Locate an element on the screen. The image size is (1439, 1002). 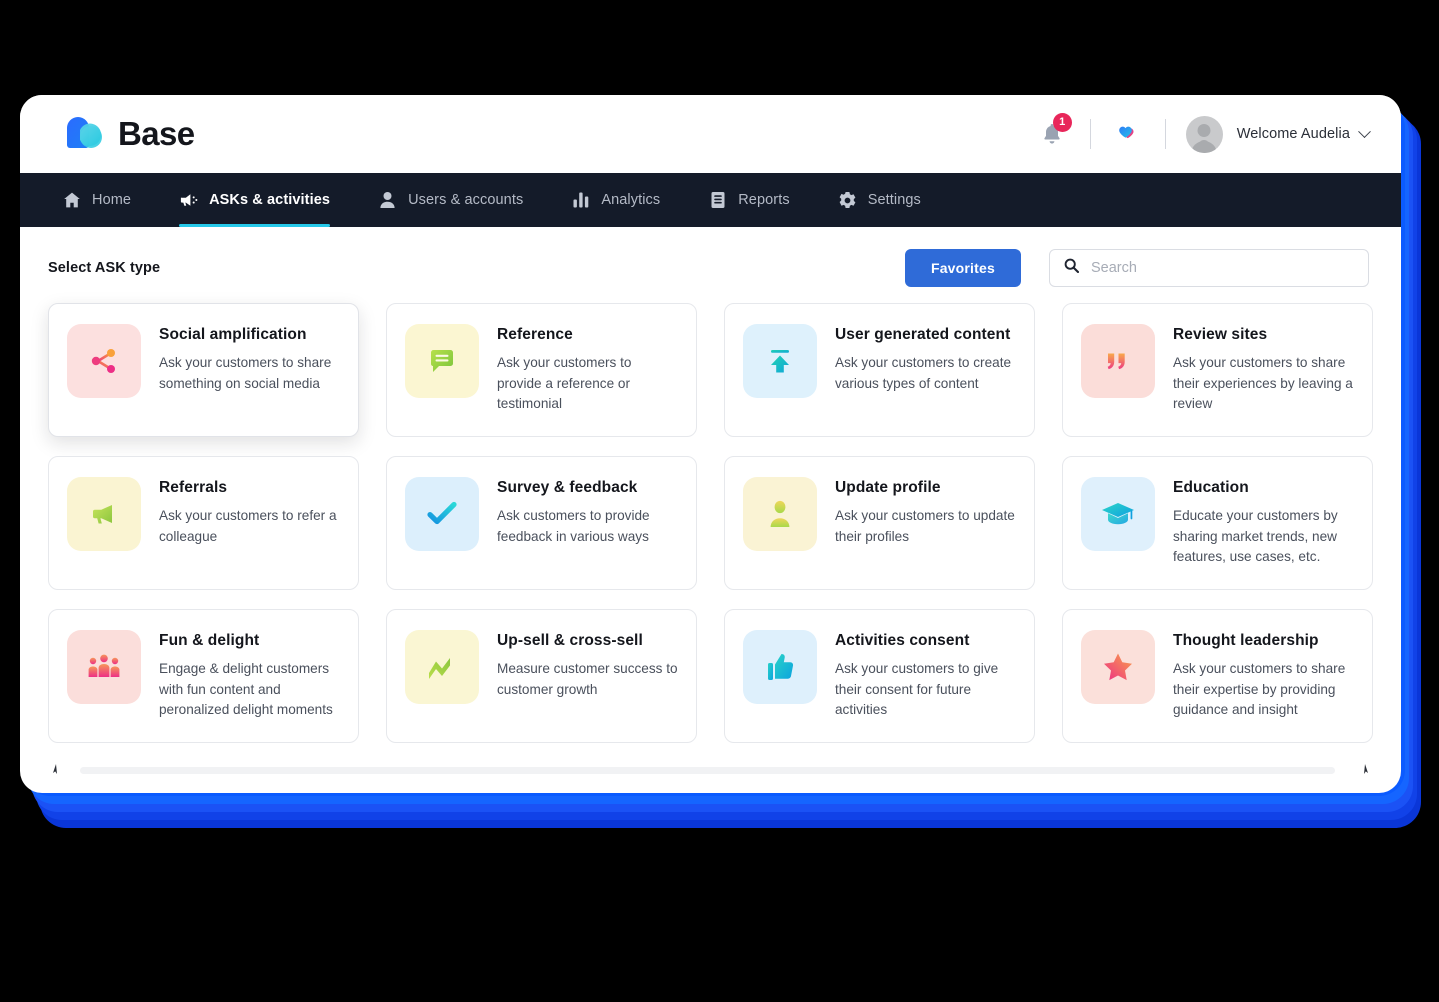
avatar is located at coordinates (1204, 134).